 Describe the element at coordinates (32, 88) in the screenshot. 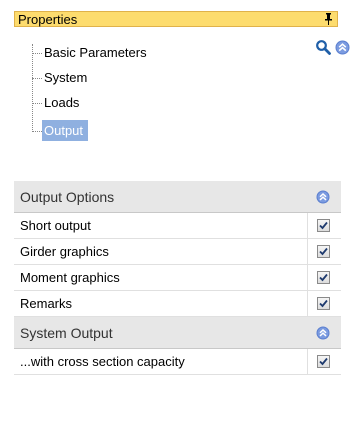

I see `tree-guide-line` at that location.